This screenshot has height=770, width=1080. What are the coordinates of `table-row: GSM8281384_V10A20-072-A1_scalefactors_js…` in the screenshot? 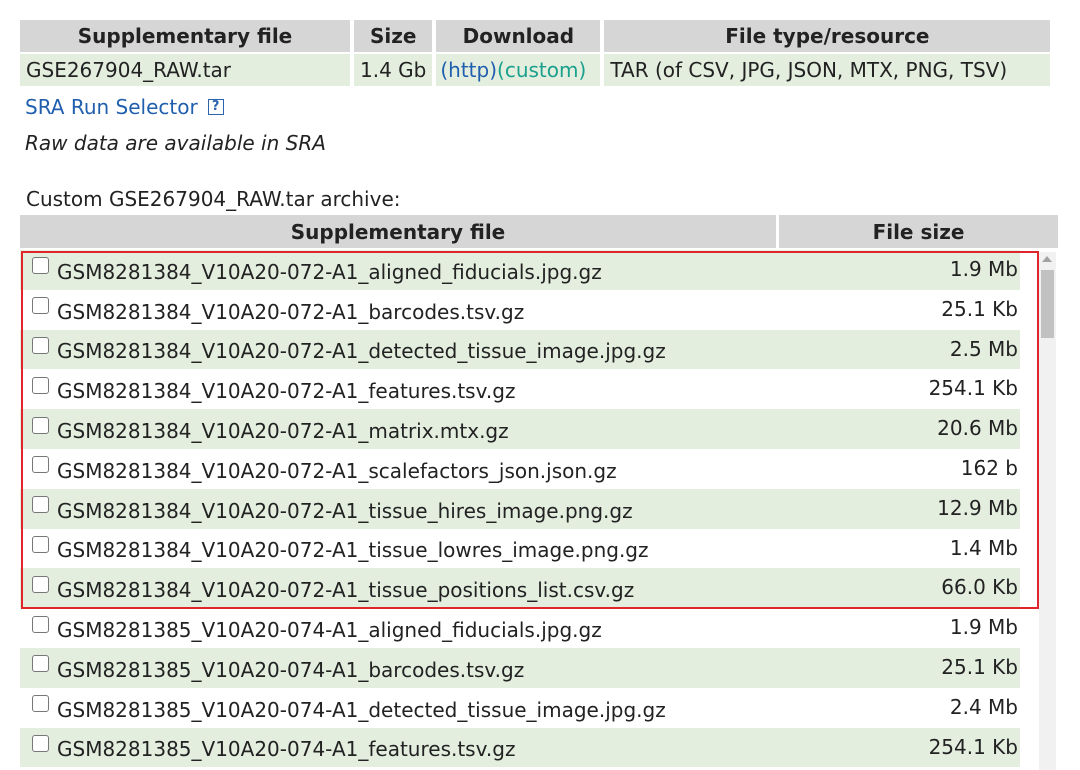 It's located at (520, 469).